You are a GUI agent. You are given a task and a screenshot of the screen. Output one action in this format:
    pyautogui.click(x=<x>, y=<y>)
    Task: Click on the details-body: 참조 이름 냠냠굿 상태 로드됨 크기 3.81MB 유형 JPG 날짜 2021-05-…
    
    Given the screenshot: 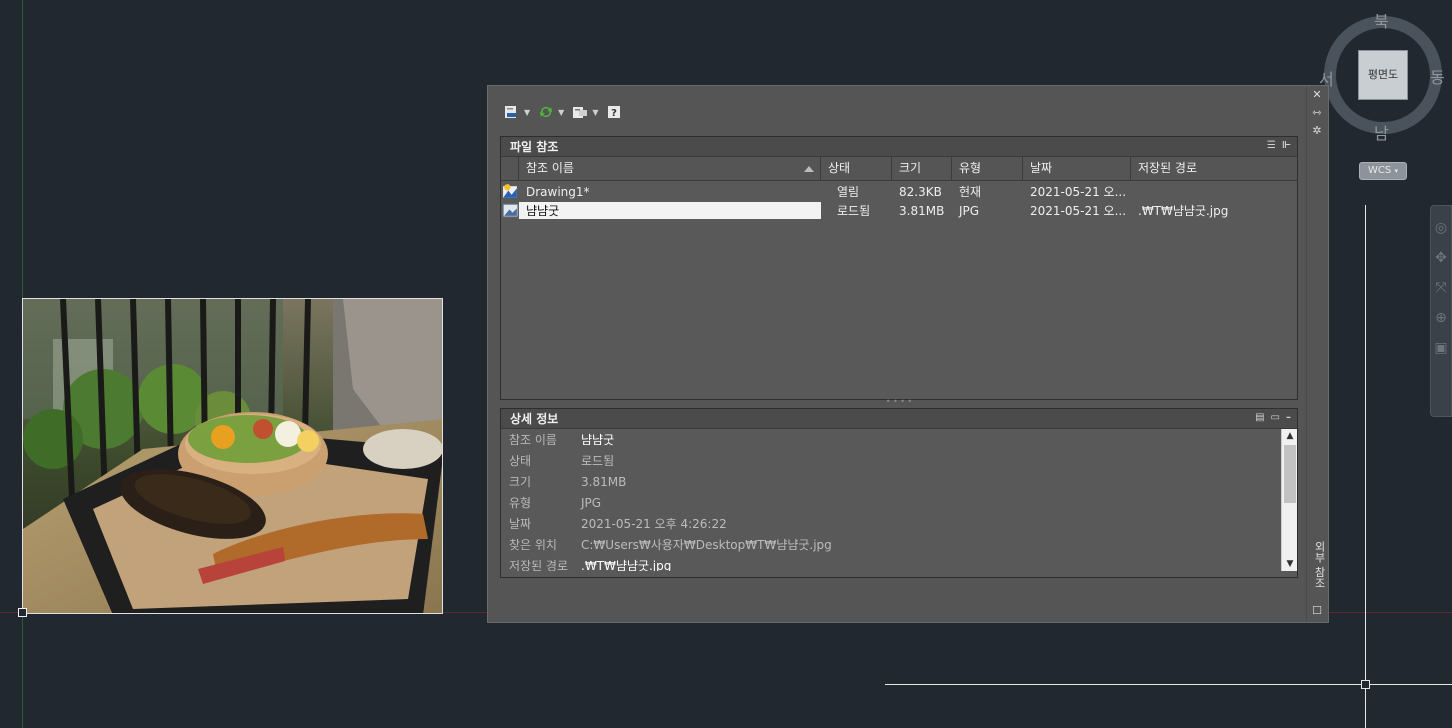 What is the action you would take?
    pyautogui.click(x=899, y=500)
    